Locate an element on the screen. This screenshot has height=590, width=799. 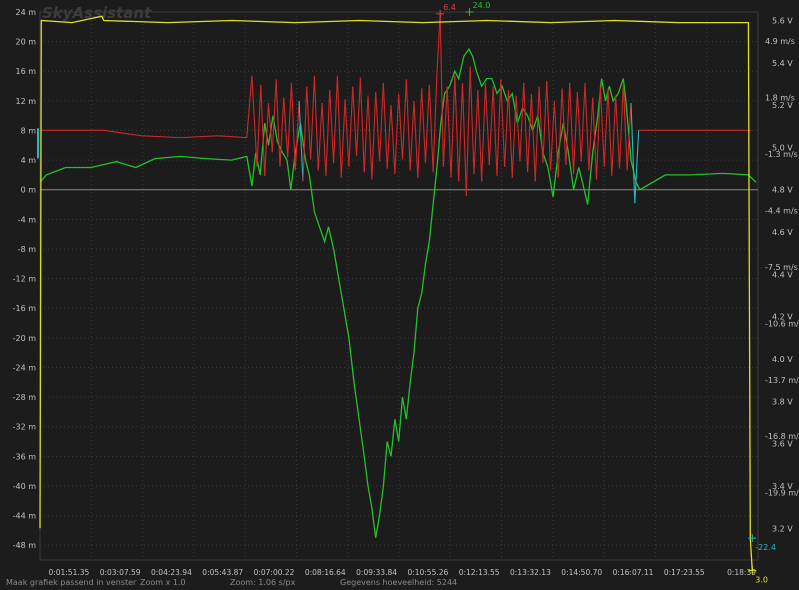
y-left-tick-label: -48 m is located at coordinates (25, 545).